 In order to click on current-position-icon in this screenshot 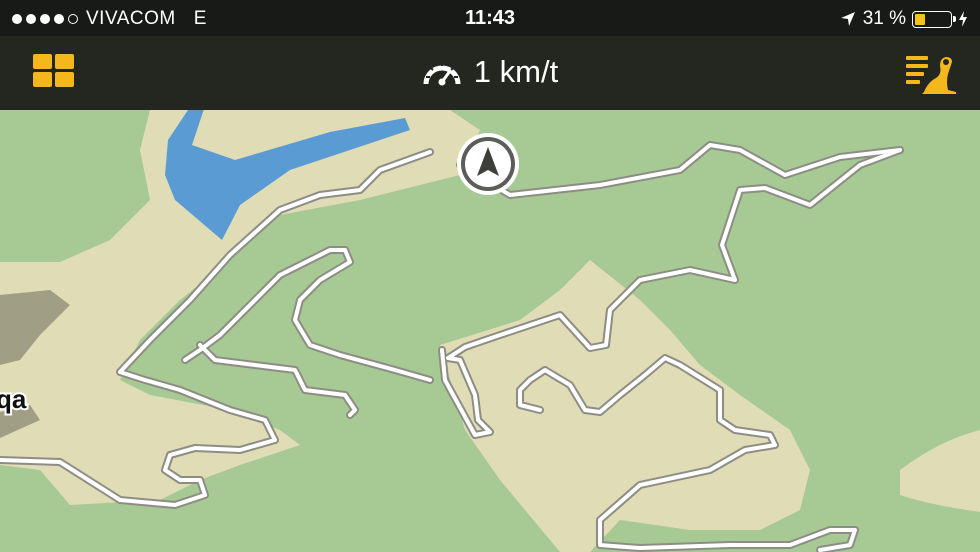, I will do `click(488, 164)`.